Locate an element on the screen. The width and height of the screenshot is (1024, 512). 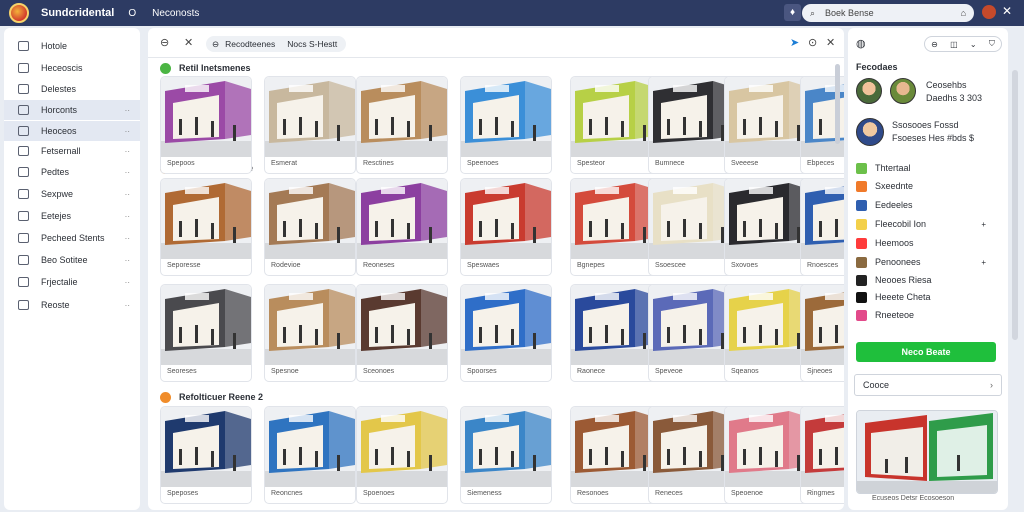
sidebar-item: Fetsernall ·· is located at coordinates (72, 151).